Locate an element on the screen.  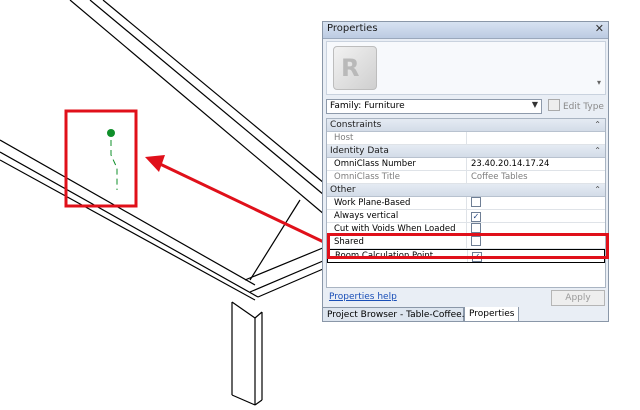
apply-button: Apply is located at coordinates (578, 298).